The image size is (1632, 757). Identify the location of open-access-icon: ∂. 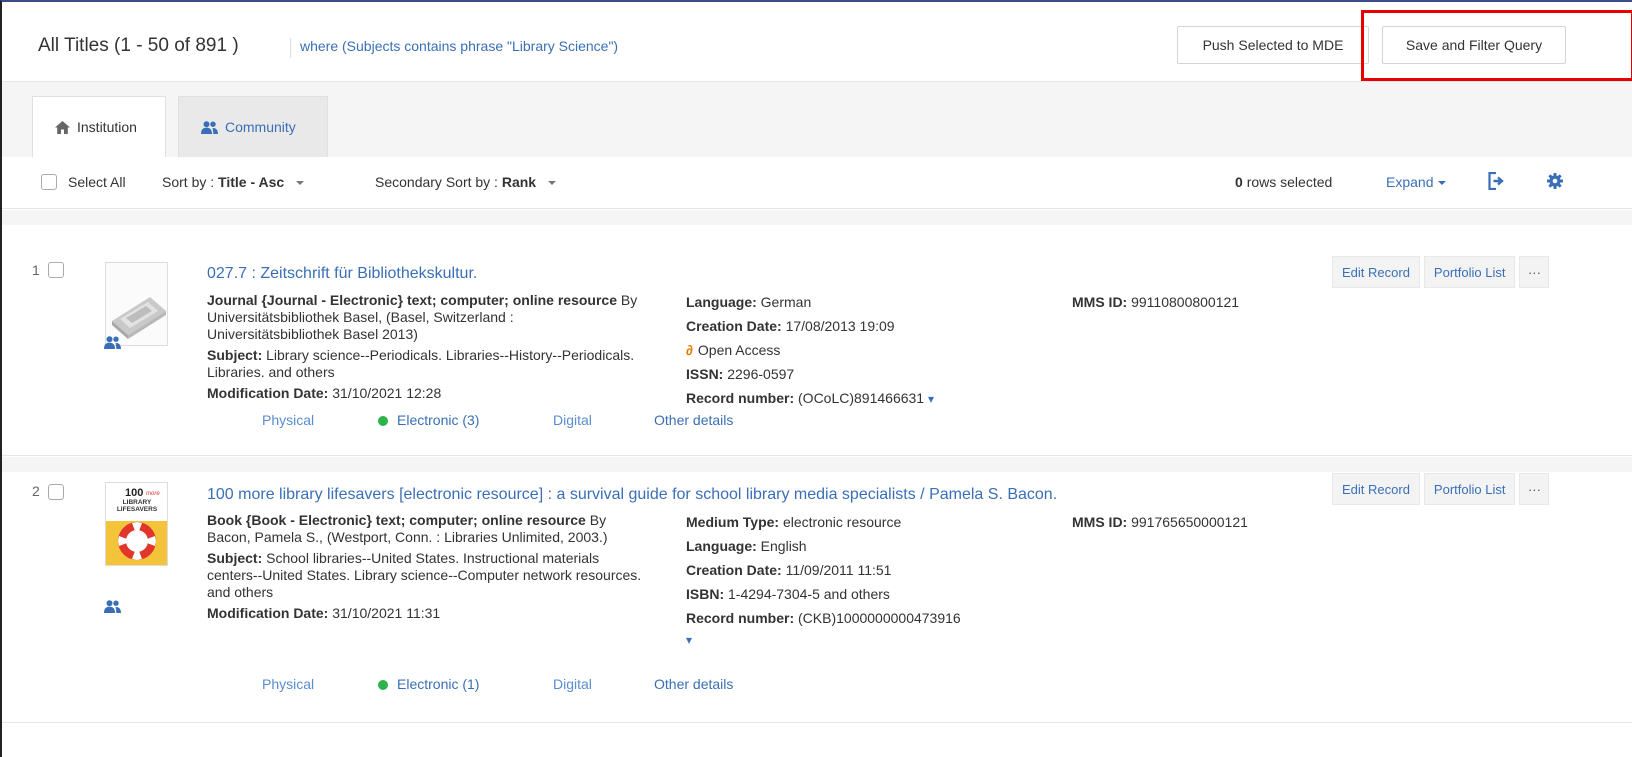
(689, 350).